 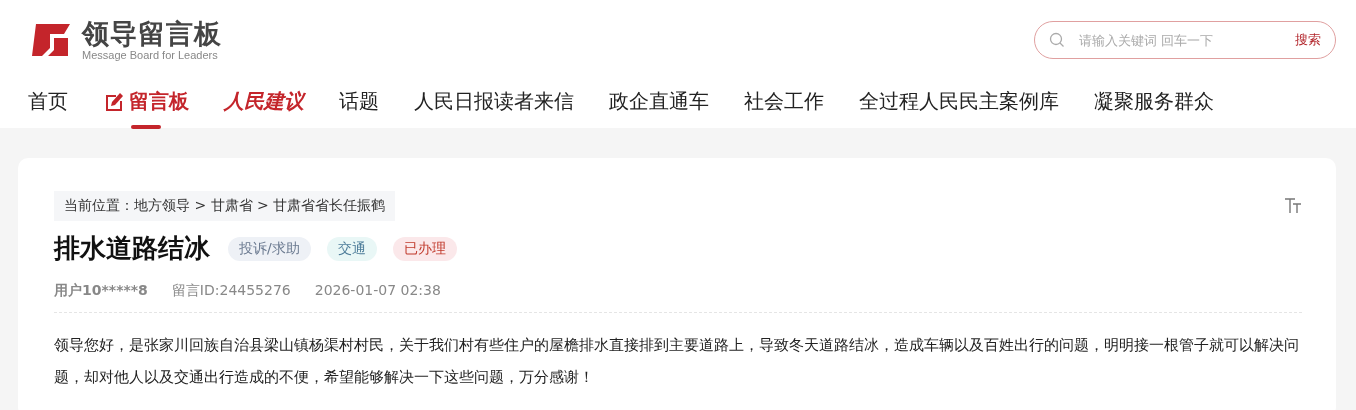 I want to click on nav-tab: 政企直通车, so click(x=659, y=106).